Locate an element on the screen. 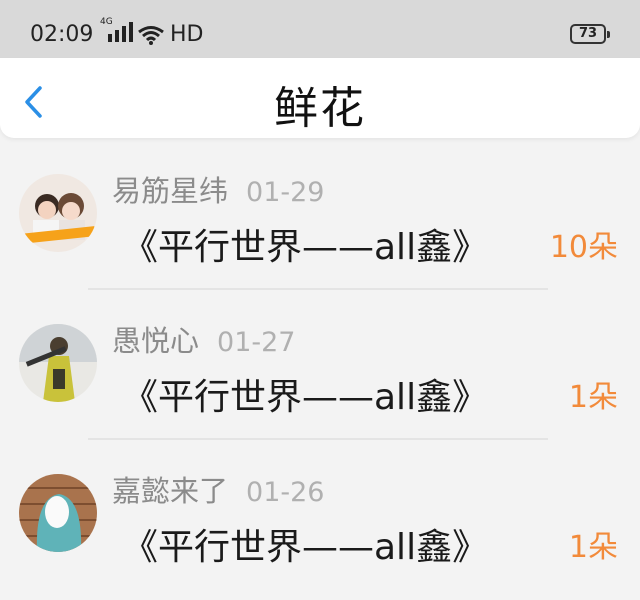  hd-indicator: HD is located at coordinates (187, 34).